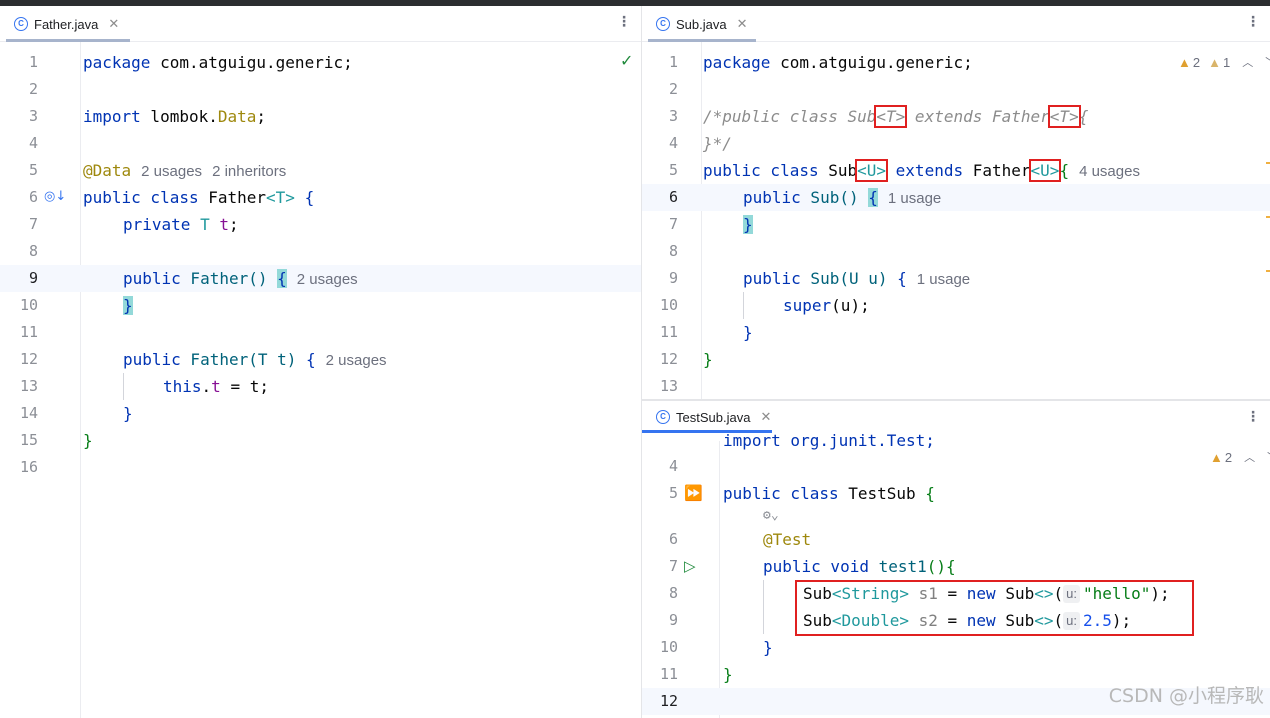  What do you see at coordinates (994, 608) in the screenshot?
I see `highlight-box` at bounding box center [994, 608].